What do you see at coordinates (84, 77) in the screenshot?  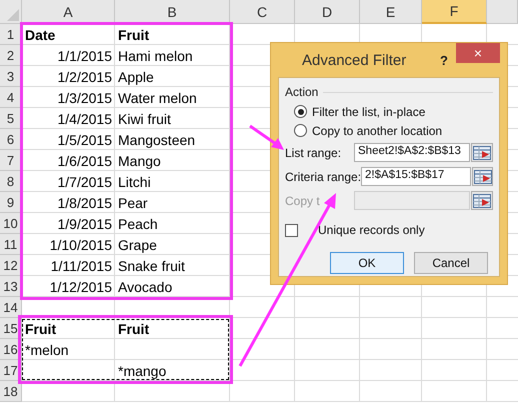 I see `table-cell-text: 1/2/2015` at bounding box center [84, 77].